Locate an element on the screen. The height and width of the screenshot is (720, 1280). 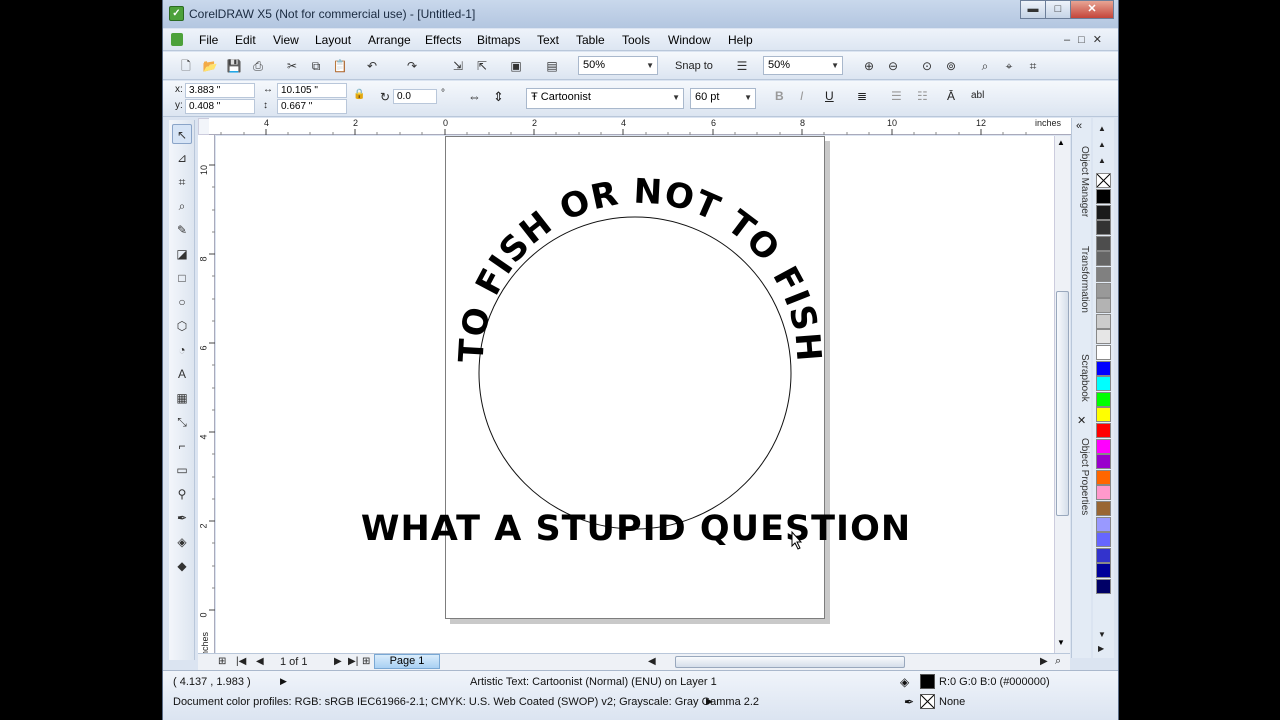
docker-tab-scrapbook: Scrapbook is located at coordinates (1082, 383).